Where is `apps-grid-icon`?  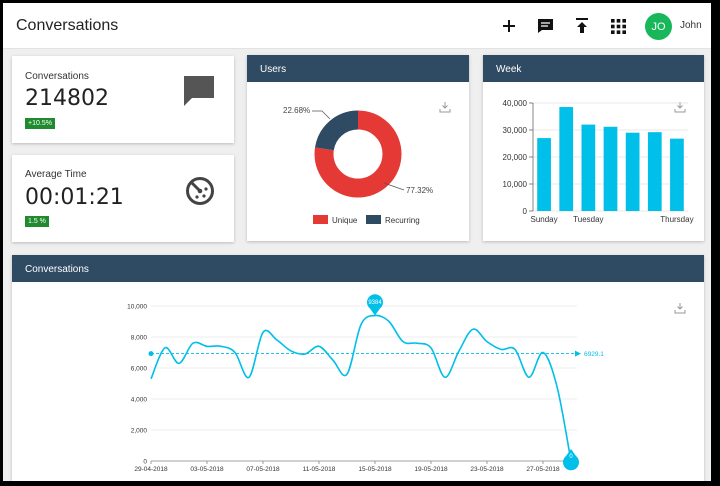
apps-grid-icon is located at coordinates (618, 26).